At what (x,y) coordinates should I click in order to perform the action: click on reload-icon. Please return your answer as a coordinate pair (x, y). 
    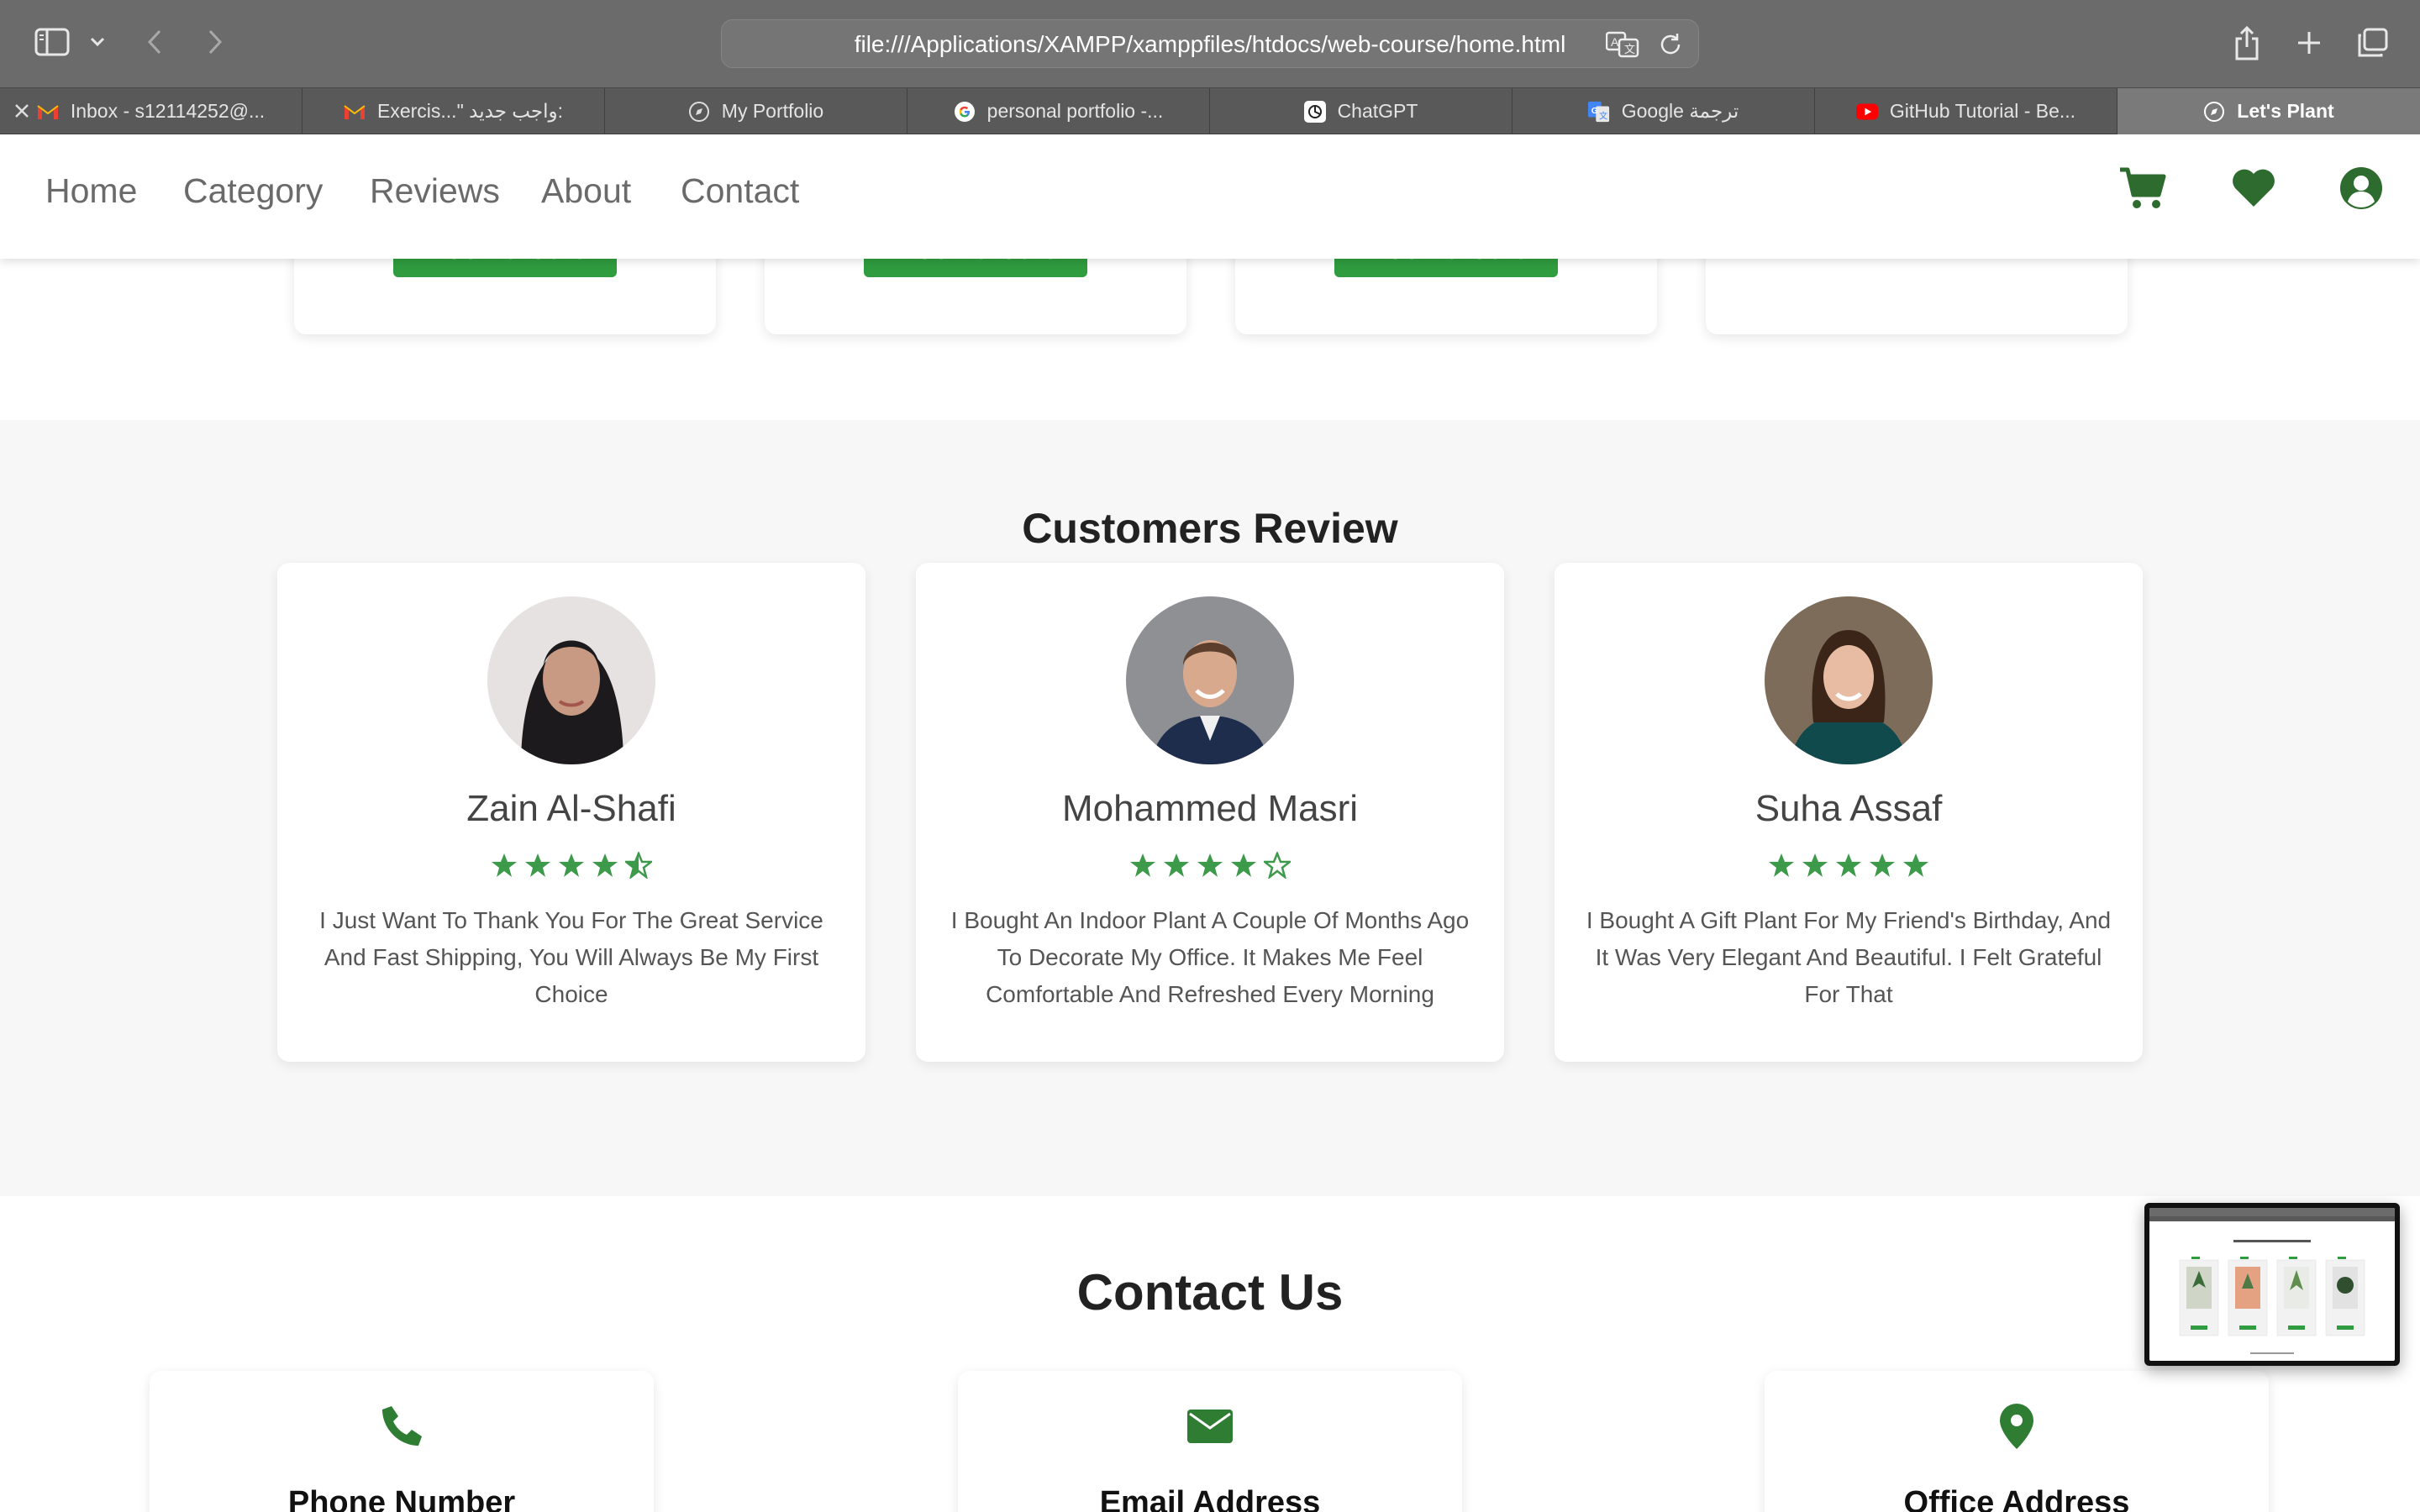
    Looking at the image, I should click on (1670, 44).